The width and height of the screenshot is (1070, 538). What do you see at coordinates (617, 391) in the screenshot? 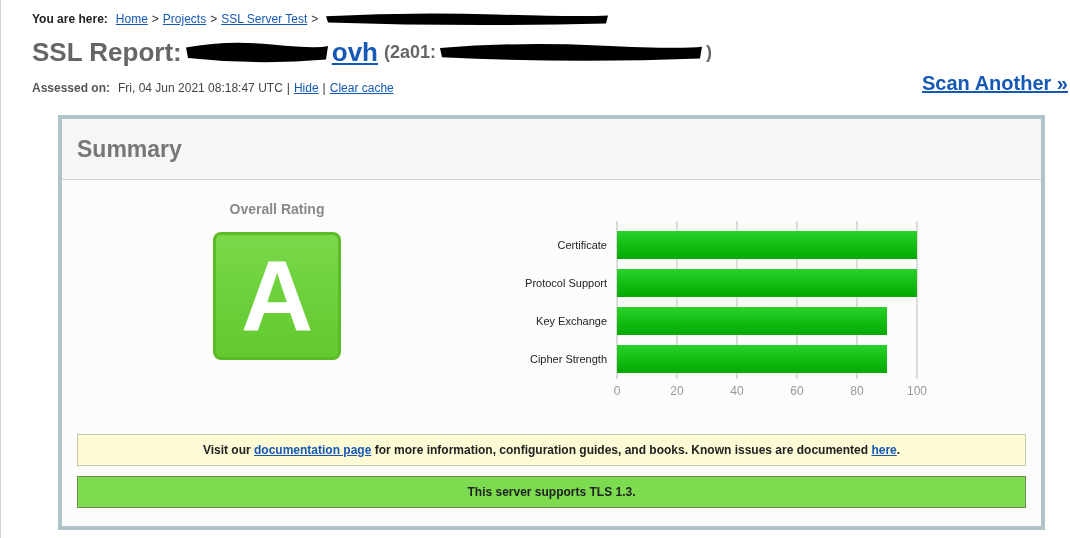
I see `axis-tick-label: 0` at bounding box center [617, 391].